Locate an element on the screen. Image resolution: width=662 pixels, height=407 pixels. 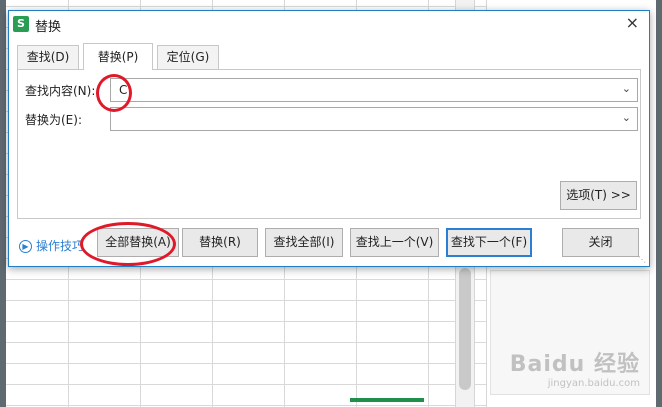
watermark-main: Baidu 经验 is located at coordinates (574, 364).